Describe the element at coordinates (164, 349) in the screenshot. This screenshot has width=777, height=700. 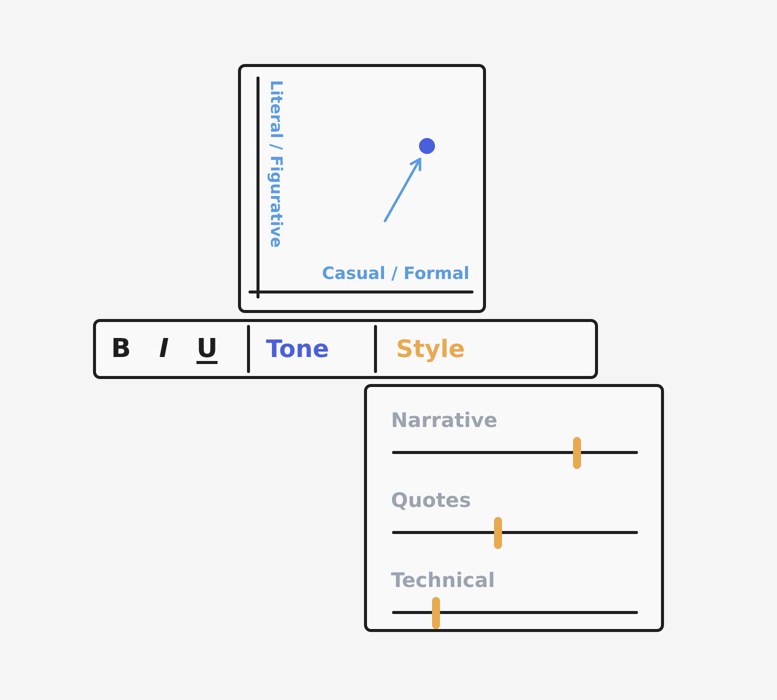
I see `italic-button: I` at that location.